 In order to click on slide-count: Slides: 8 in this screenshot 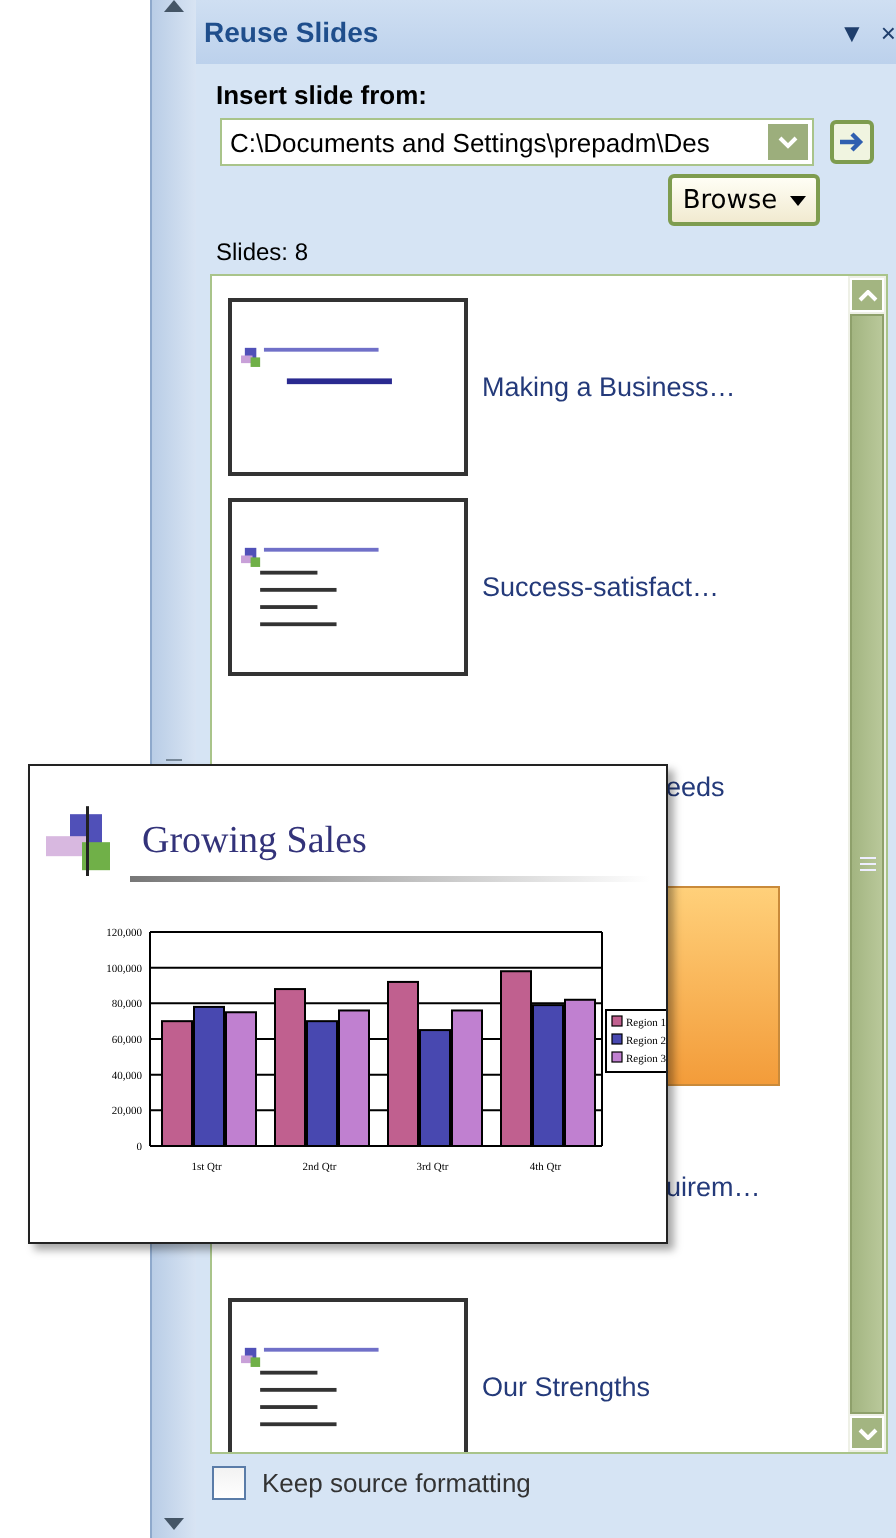, I will do `click(263, 252)`.